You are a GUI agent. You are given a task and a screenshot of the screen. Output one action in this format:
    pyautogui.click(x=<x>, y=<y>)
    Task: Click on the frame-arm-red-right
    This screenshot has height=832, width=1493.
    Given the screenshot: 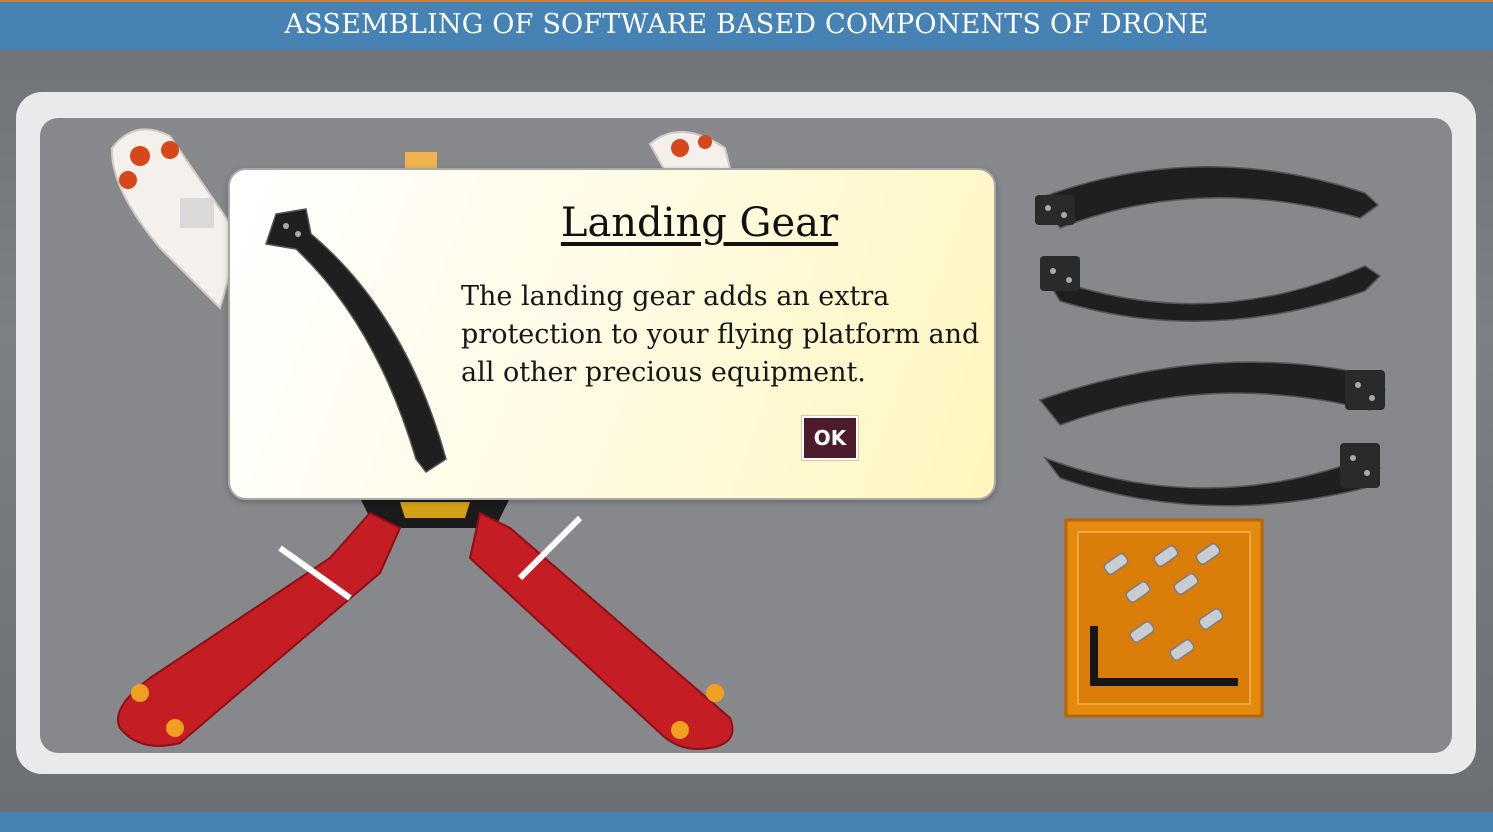 What is the action you would take?
    pyautogui.click(x=601, y=630)
    